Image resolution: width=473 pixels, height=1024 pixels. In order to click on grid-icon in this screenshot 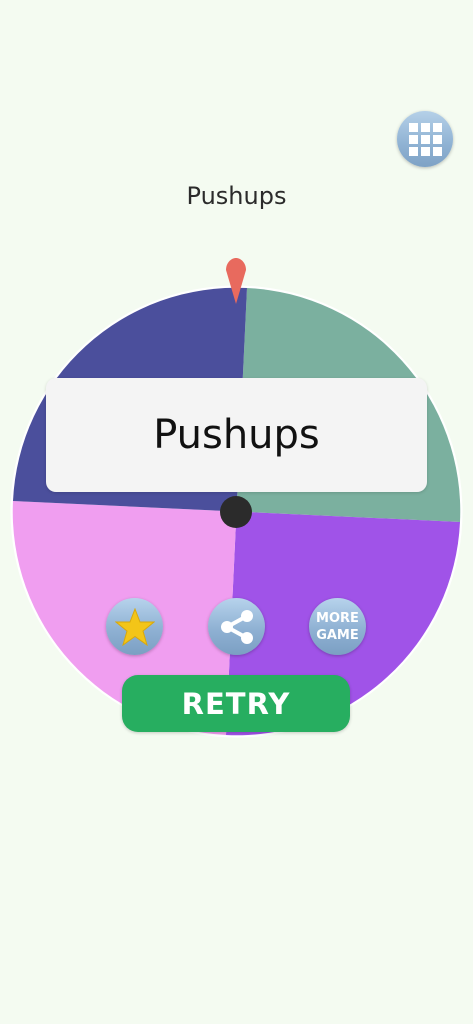, I will do `click(425, 139)`.